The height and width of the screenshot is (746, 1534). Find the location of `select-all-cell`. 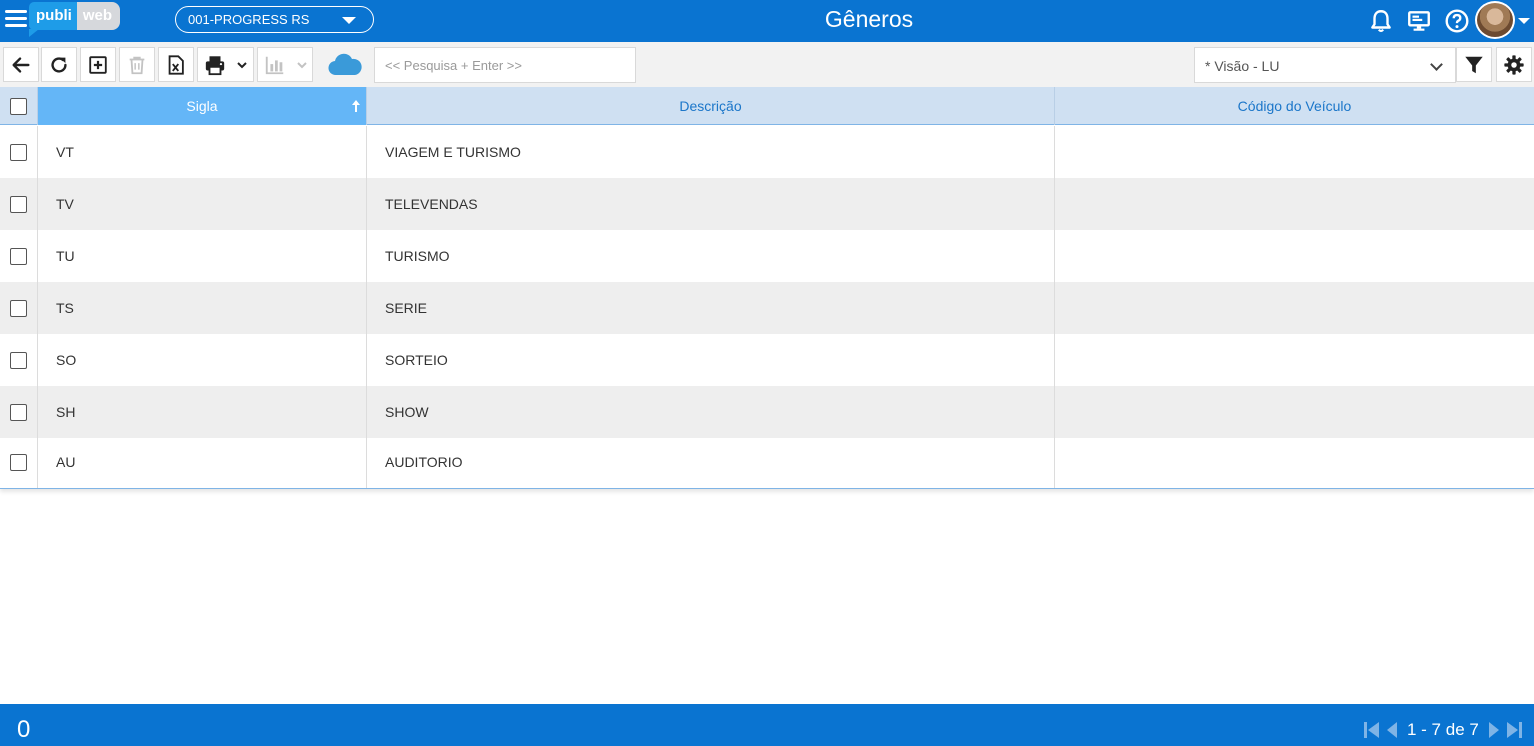

select-all-cell is located at coordinates (19, 106).